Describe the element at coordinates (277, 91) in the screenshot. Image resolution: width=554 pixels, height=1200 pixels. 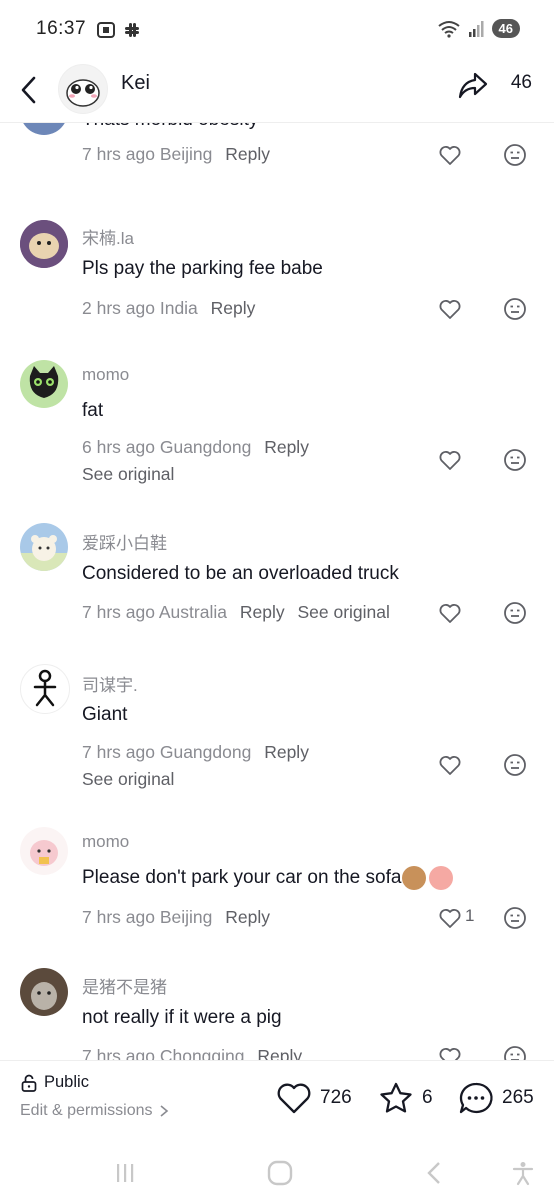
I see `top-bar: Kei 46` at that location.